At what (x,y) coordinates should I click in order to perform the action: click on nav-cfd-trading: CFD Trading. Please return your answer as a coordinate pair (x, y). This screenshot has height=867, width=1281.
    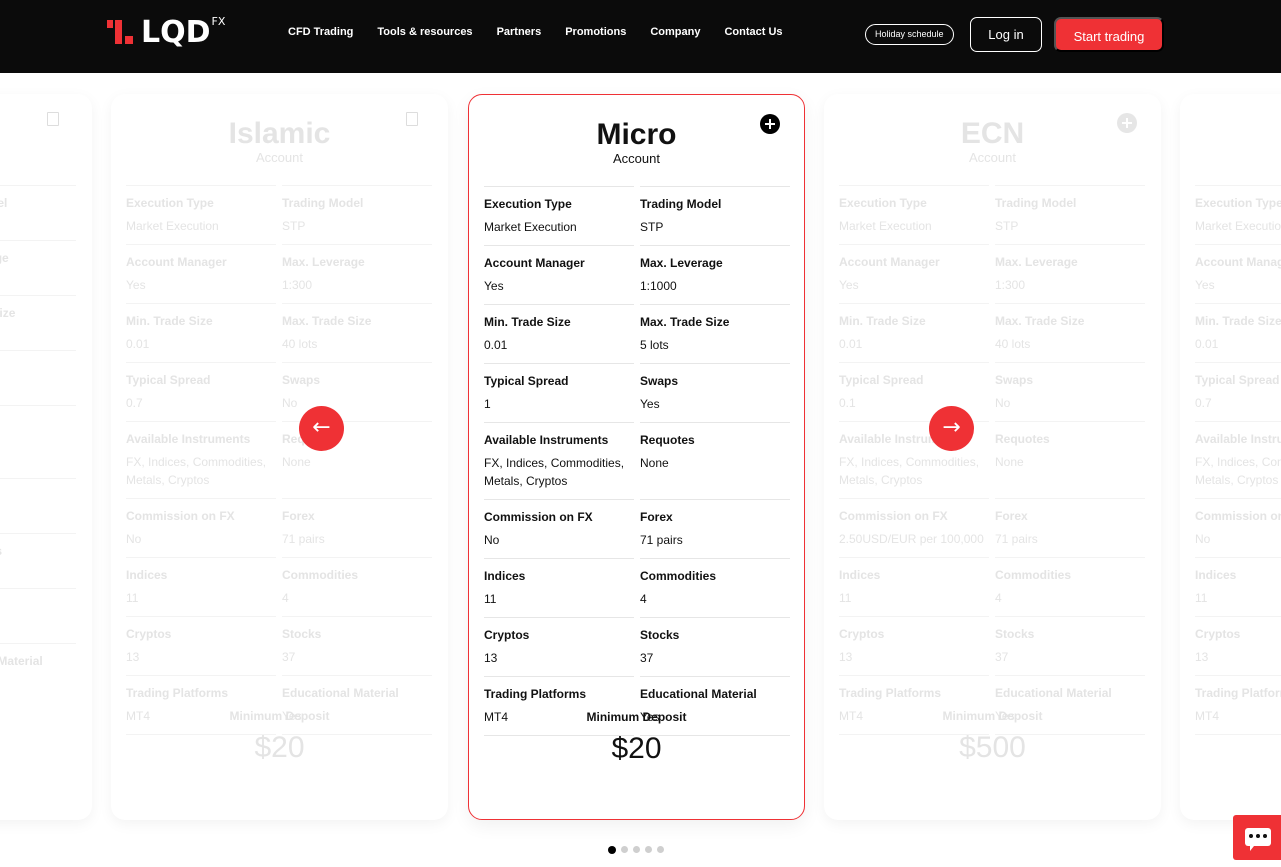
    Looking at the image, I should click on (320, 32).